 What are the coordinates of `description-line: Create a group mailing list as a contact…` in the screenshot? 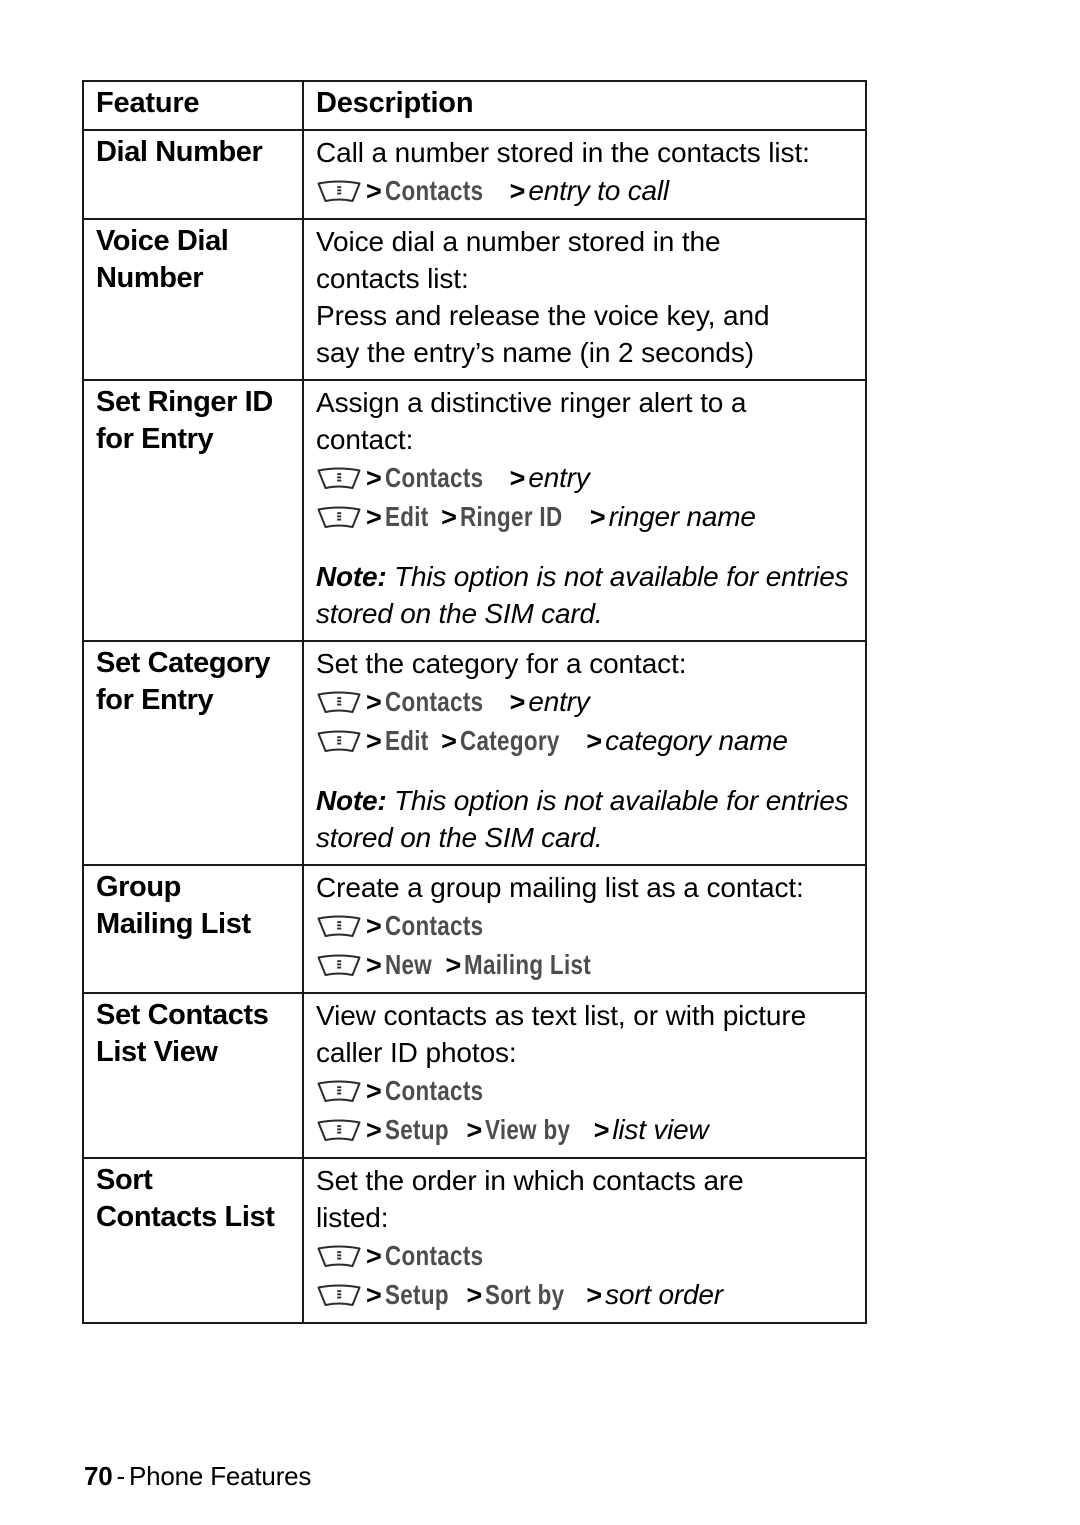 It's located at (560, 887).